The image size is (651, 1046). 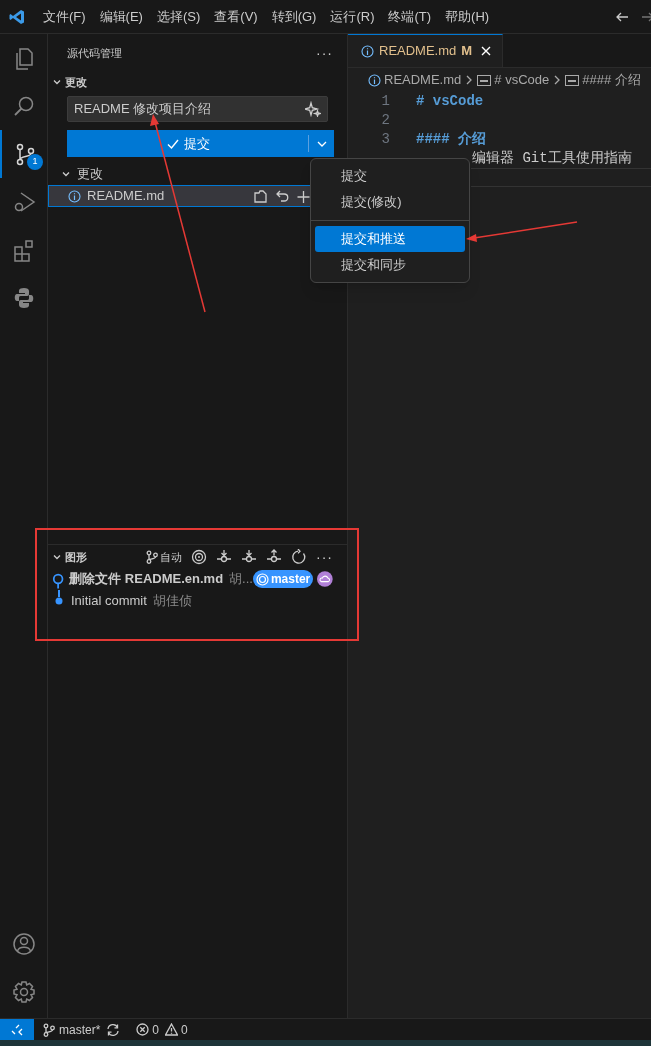 What do you see at coordinates (410, 16) in the screenshot?
I see `menu-item: 终端(T)` at bounding box center [410, 16].